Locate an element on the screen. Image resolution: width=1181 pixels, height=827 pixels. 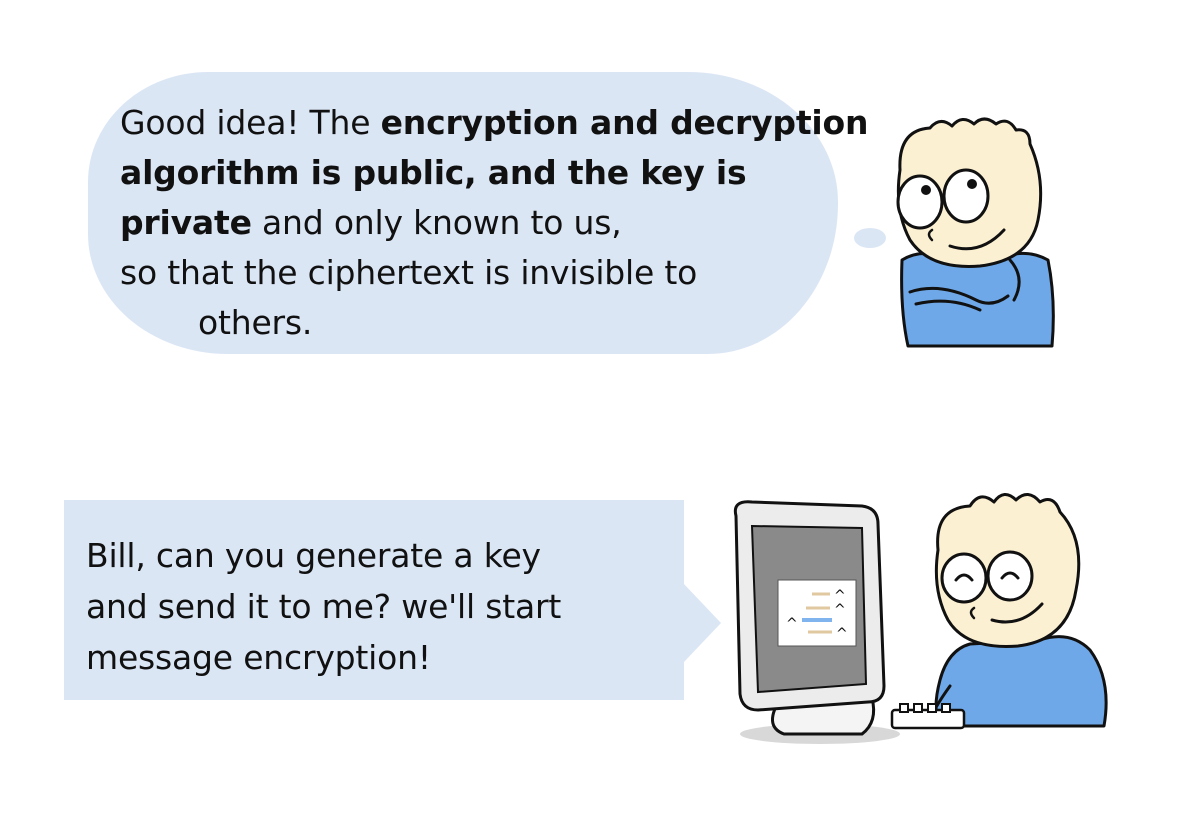
keyboard-icon is located at coordinates (928, 716).